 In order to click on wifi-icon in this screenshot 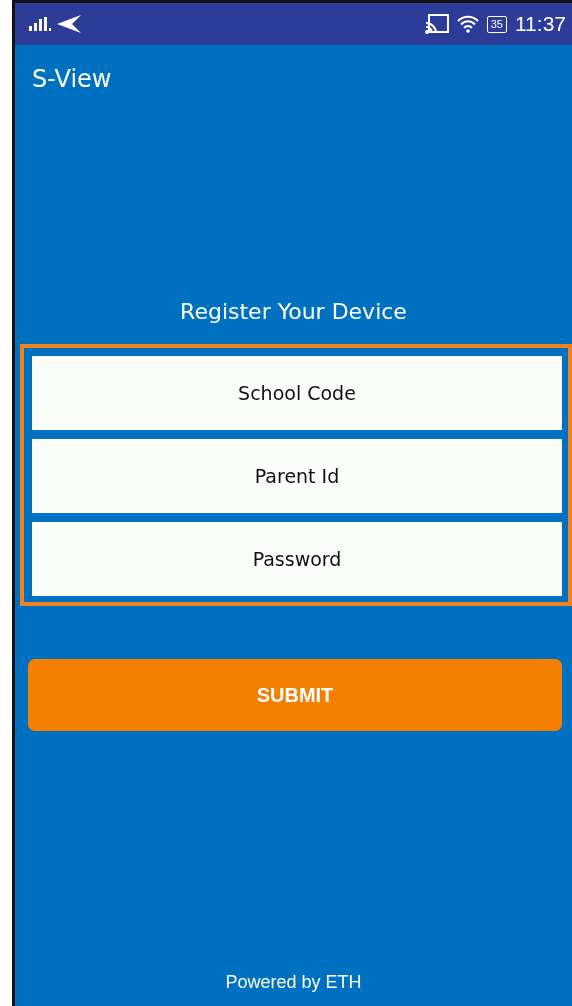, I will do `click(467, 24)`.